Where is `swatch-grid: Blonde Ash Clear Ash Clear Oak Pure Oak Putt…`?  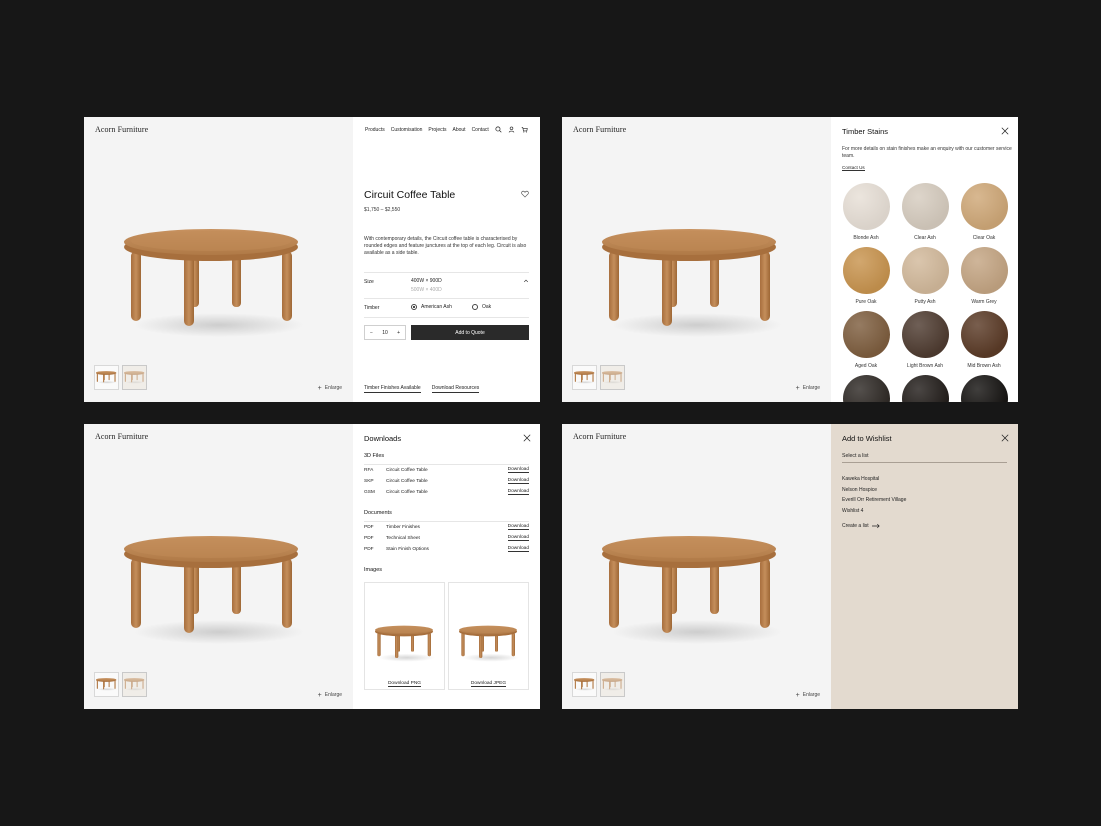 swatch-grid: Blonde Ash Clear Ash Clear Oak Pure Oak Putt… is located at coordinates (927, 292).